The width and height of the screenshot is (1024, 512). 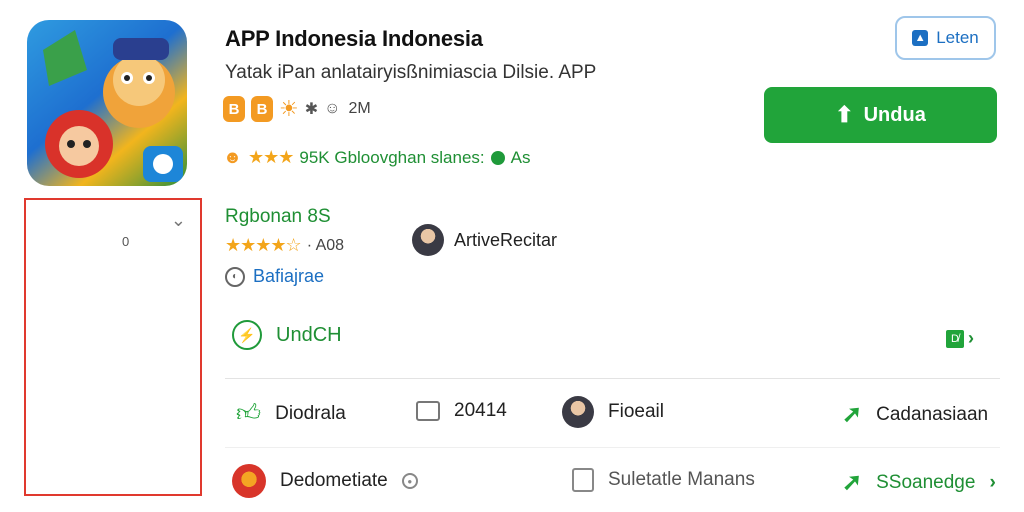 I want to click on follow-button: ▲ Leten, so click(x=945, y=38).